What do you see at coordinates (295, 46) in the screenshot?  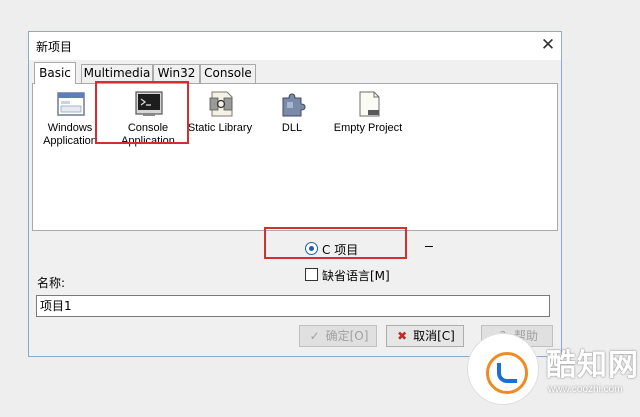 I see `title-bar: 新项目 ✕` at bounding box center [295, 46].